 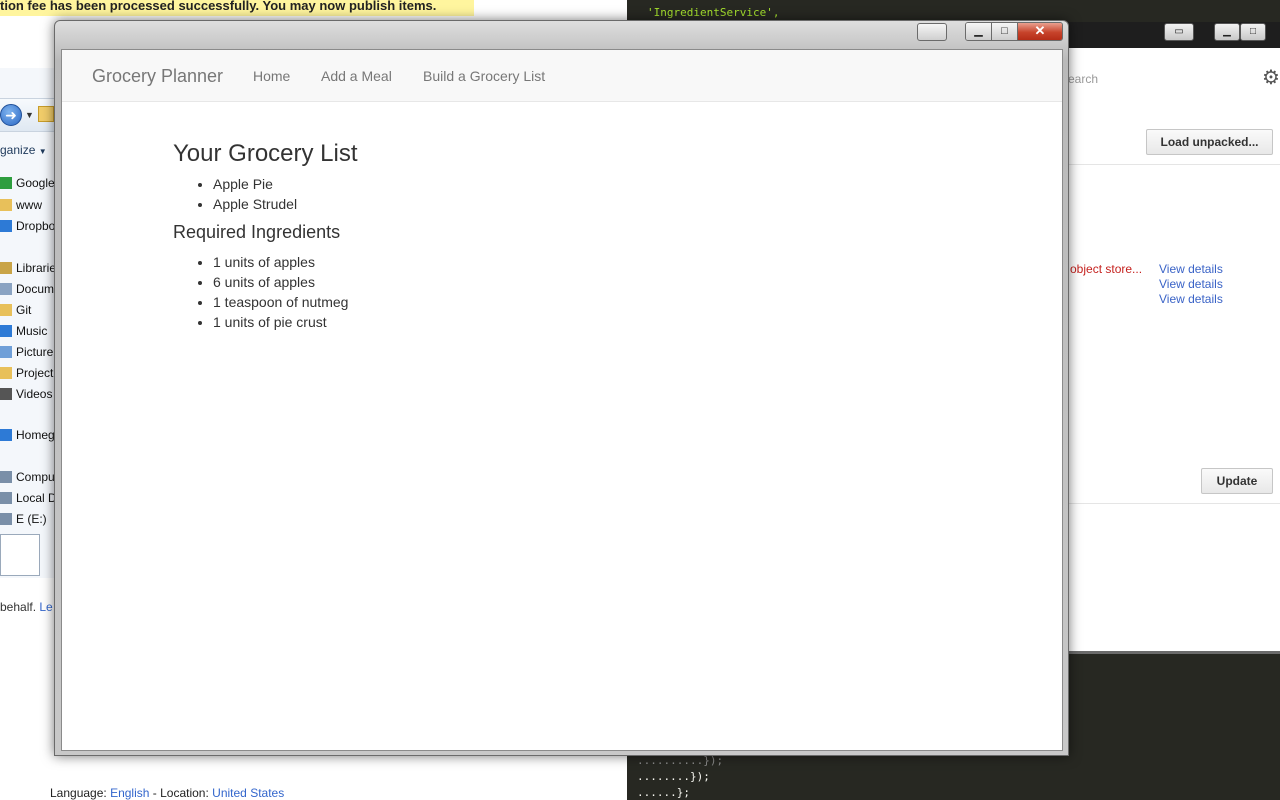 What do you see at coordinates (543, 302) in the screenshot?
I see `list-item: 1 teaspoon of nutmeg` at bounding box center [543, 302].